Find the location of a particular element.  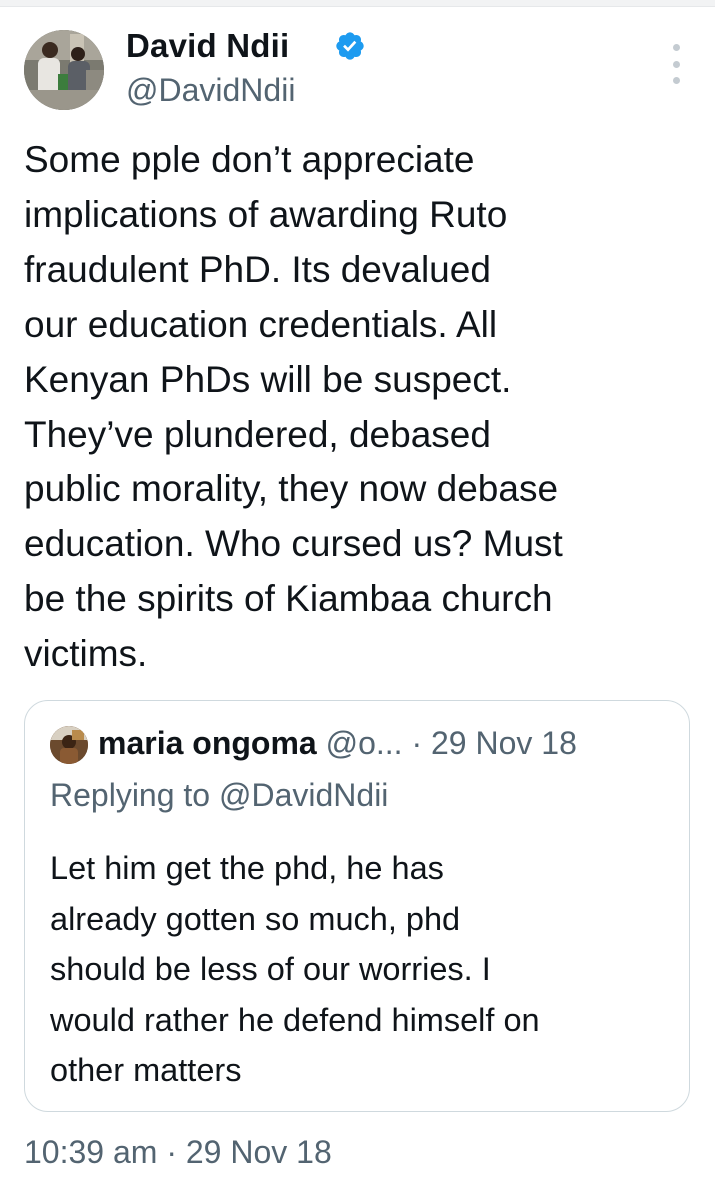

tweet-time: 10:39 am is located at coordinates (91, 1152).